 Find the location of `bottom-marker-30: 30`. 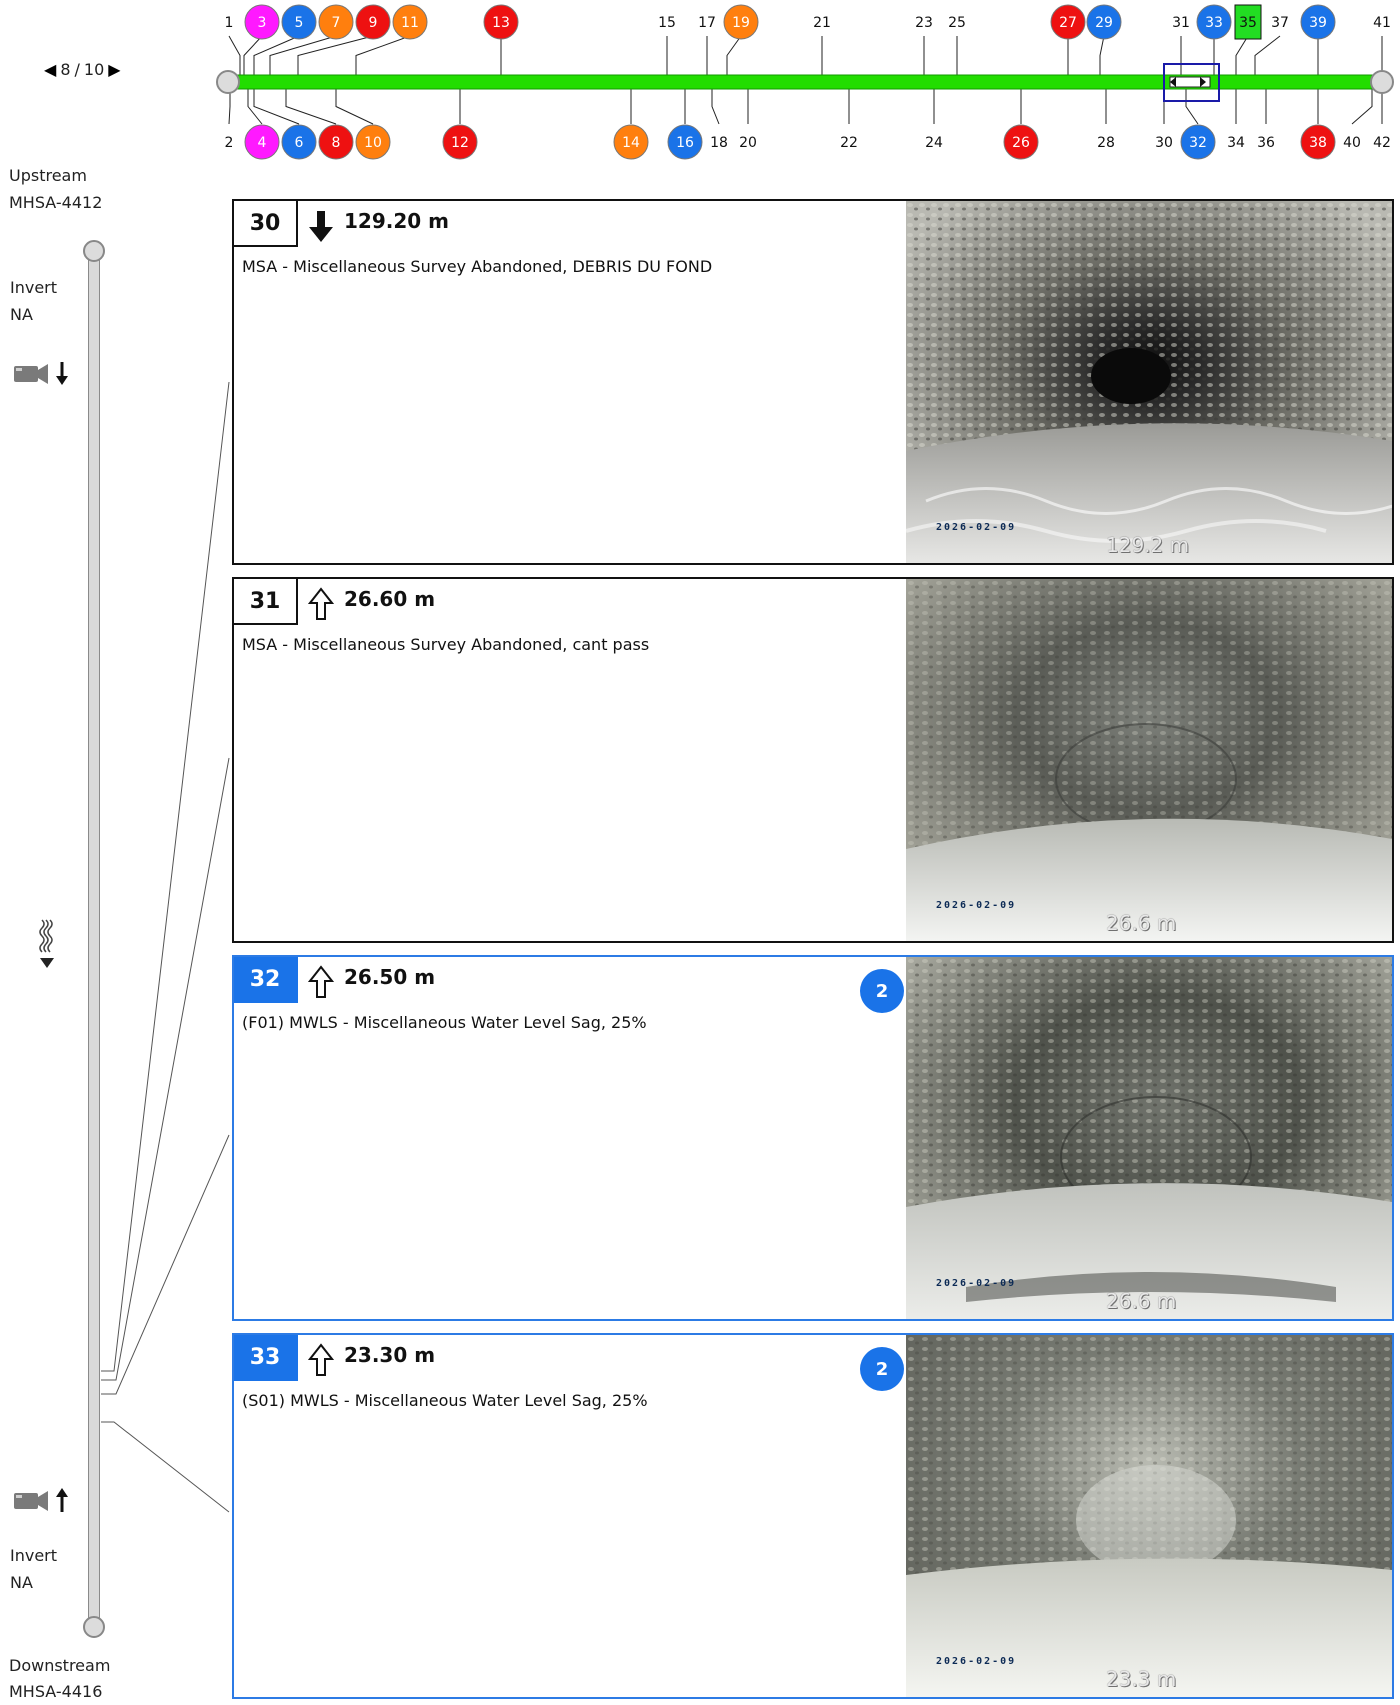

bottom-marker-30: 30 is located at coordinates (1164, 143).